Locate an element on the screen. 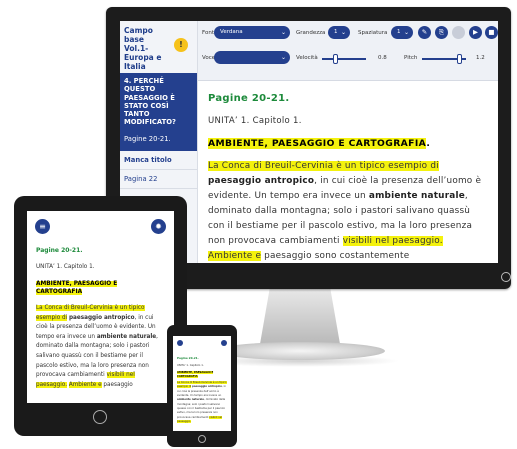 The image size is (517, 449). font-select: Verdana ⌄ is located at coordinates (252, 32).